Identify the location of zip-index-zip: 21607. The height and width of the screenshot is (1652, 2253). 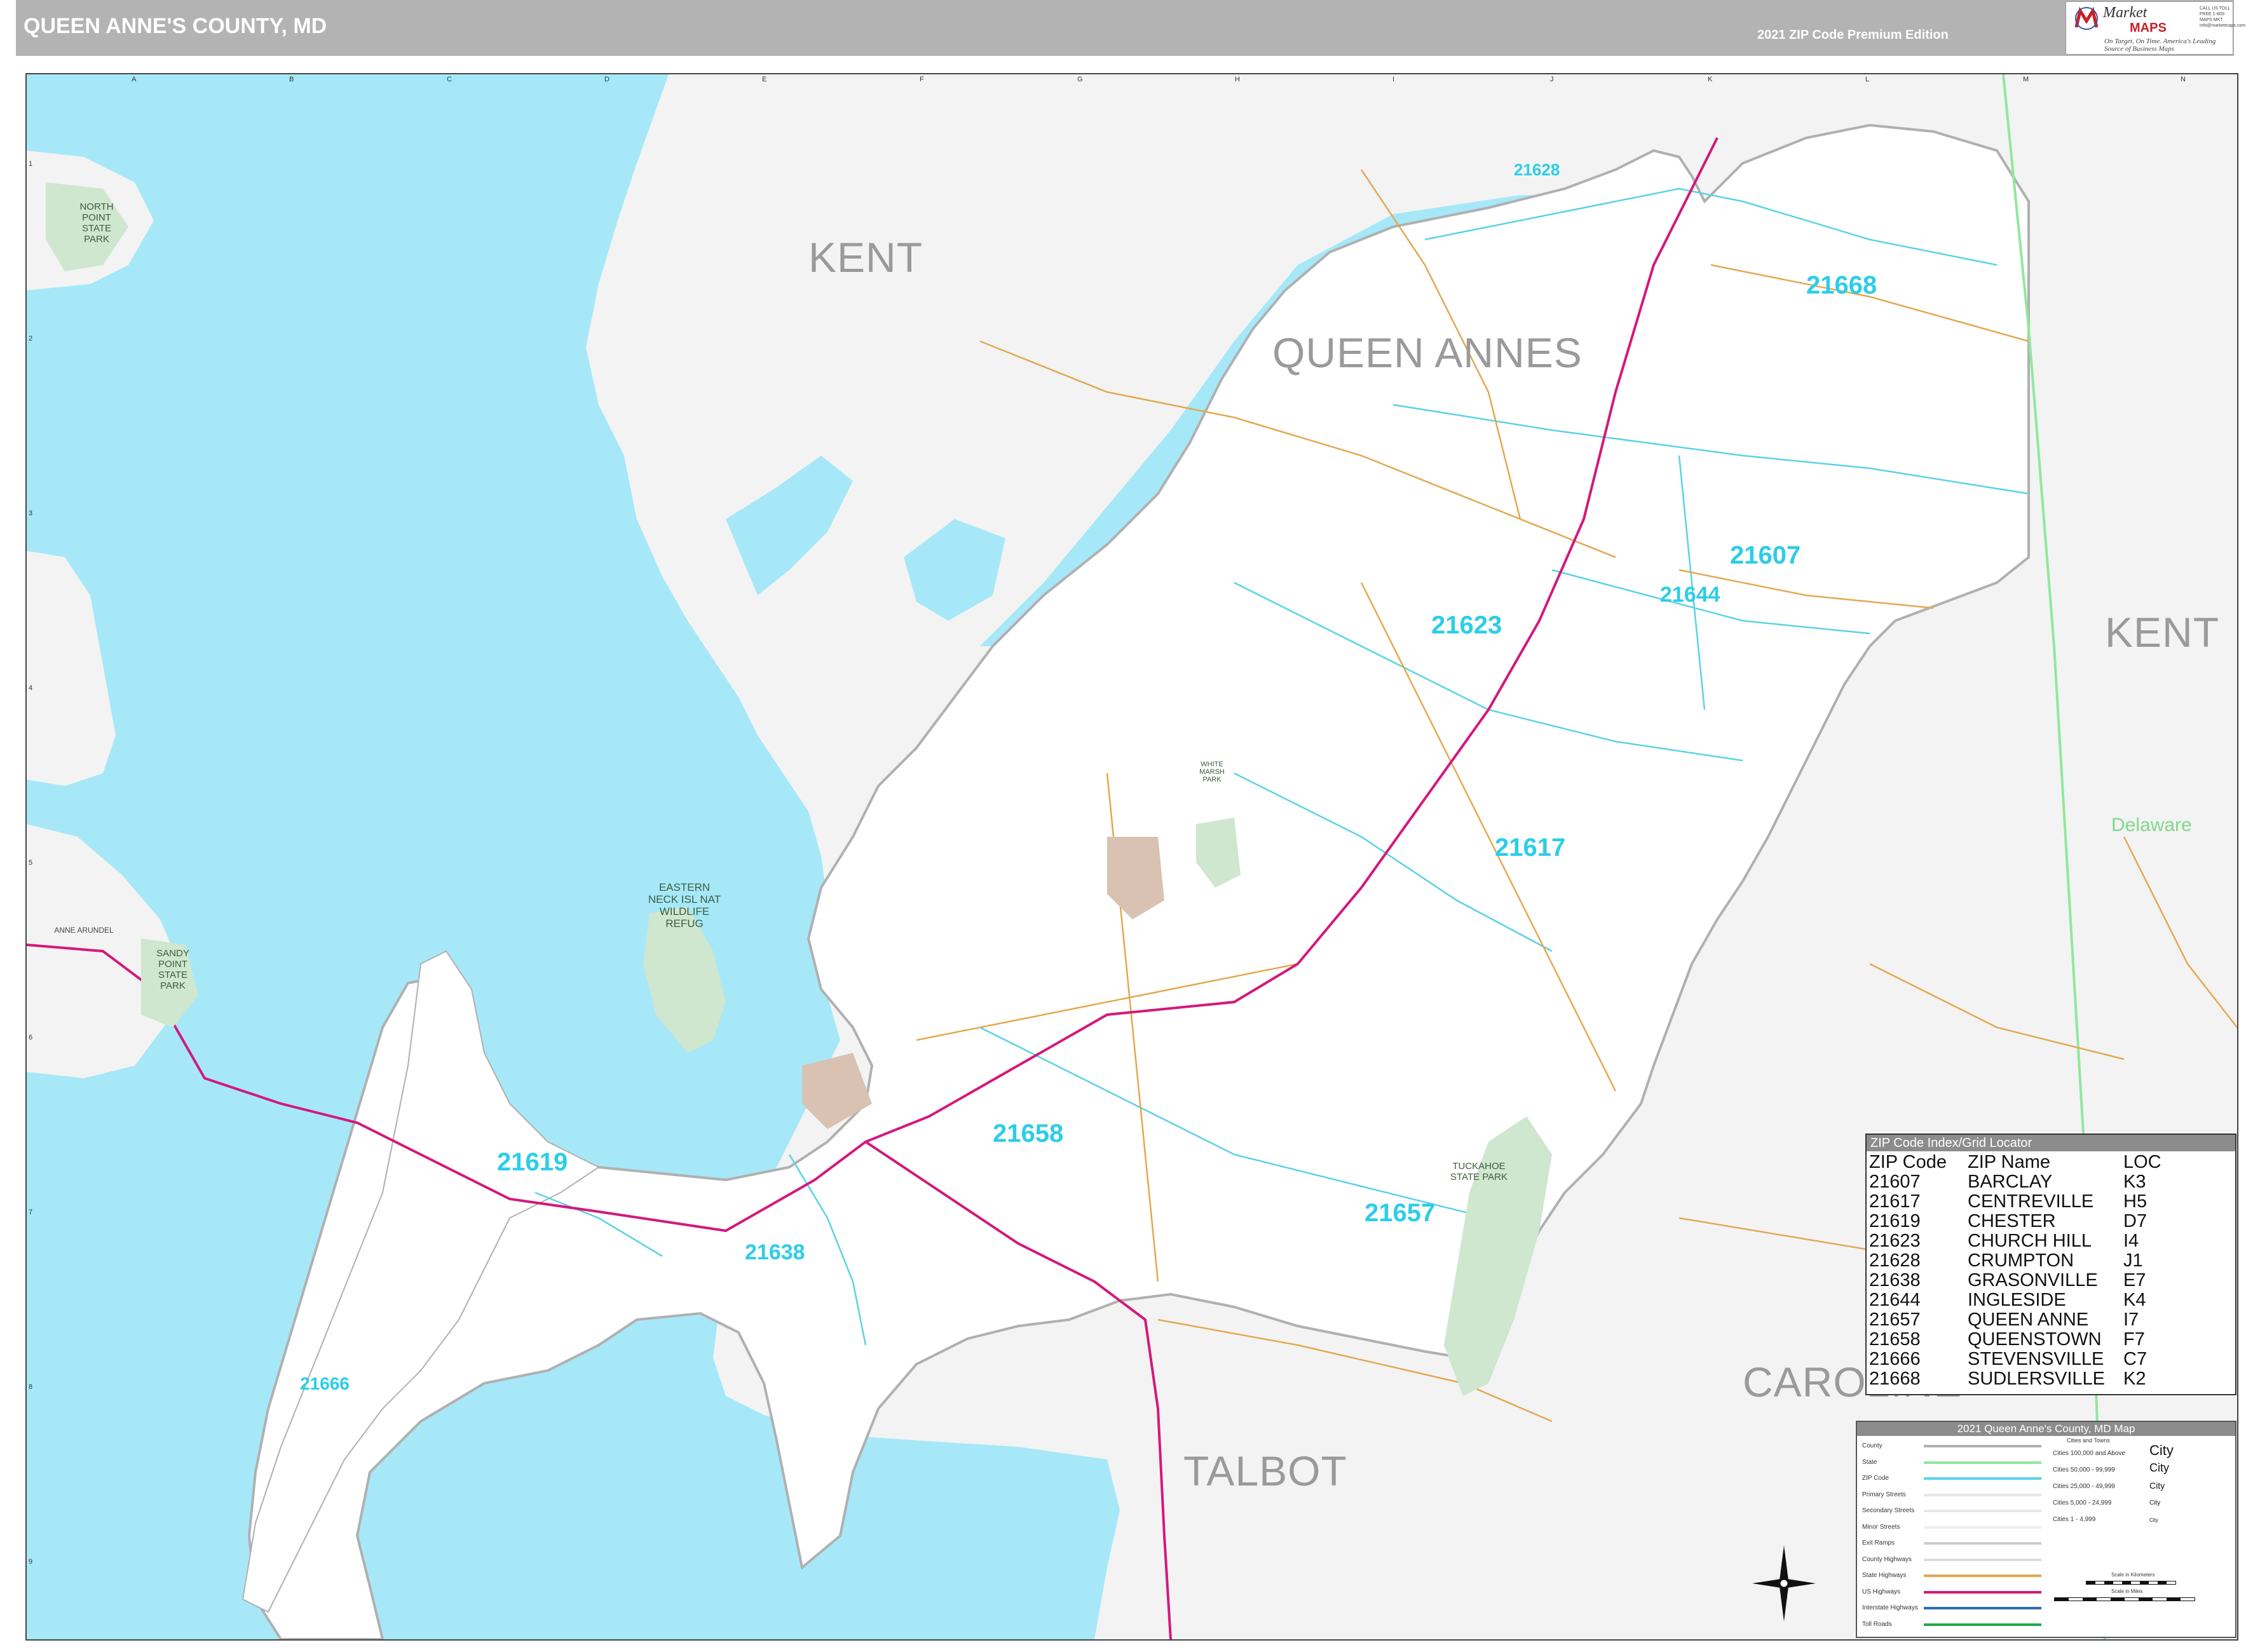
(1895, 1182).